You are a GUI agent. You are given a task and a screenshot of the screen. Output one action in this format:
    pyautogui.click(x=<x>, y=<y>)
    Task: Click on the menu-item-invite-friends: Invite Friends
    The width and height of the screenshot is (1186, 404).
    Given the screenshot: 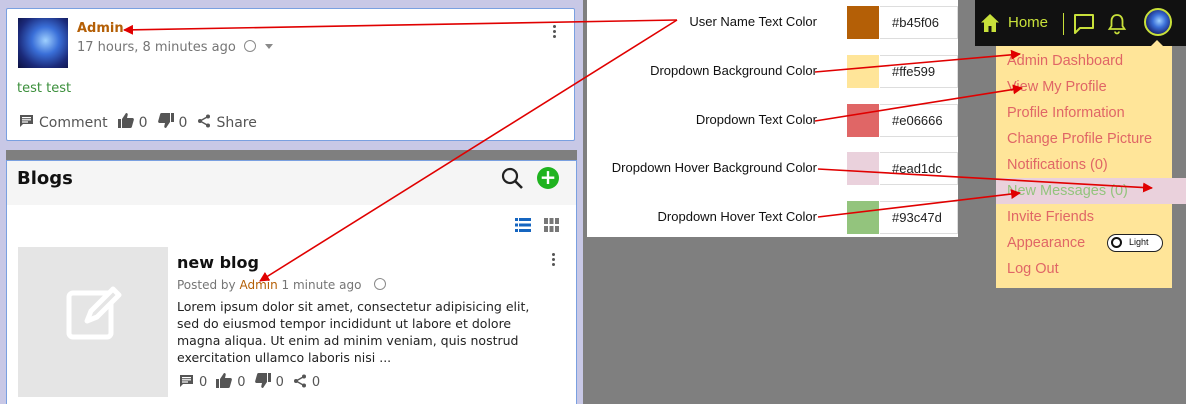 What is the action you would take?
    pyautogui.click(x=1084, y=217)
    